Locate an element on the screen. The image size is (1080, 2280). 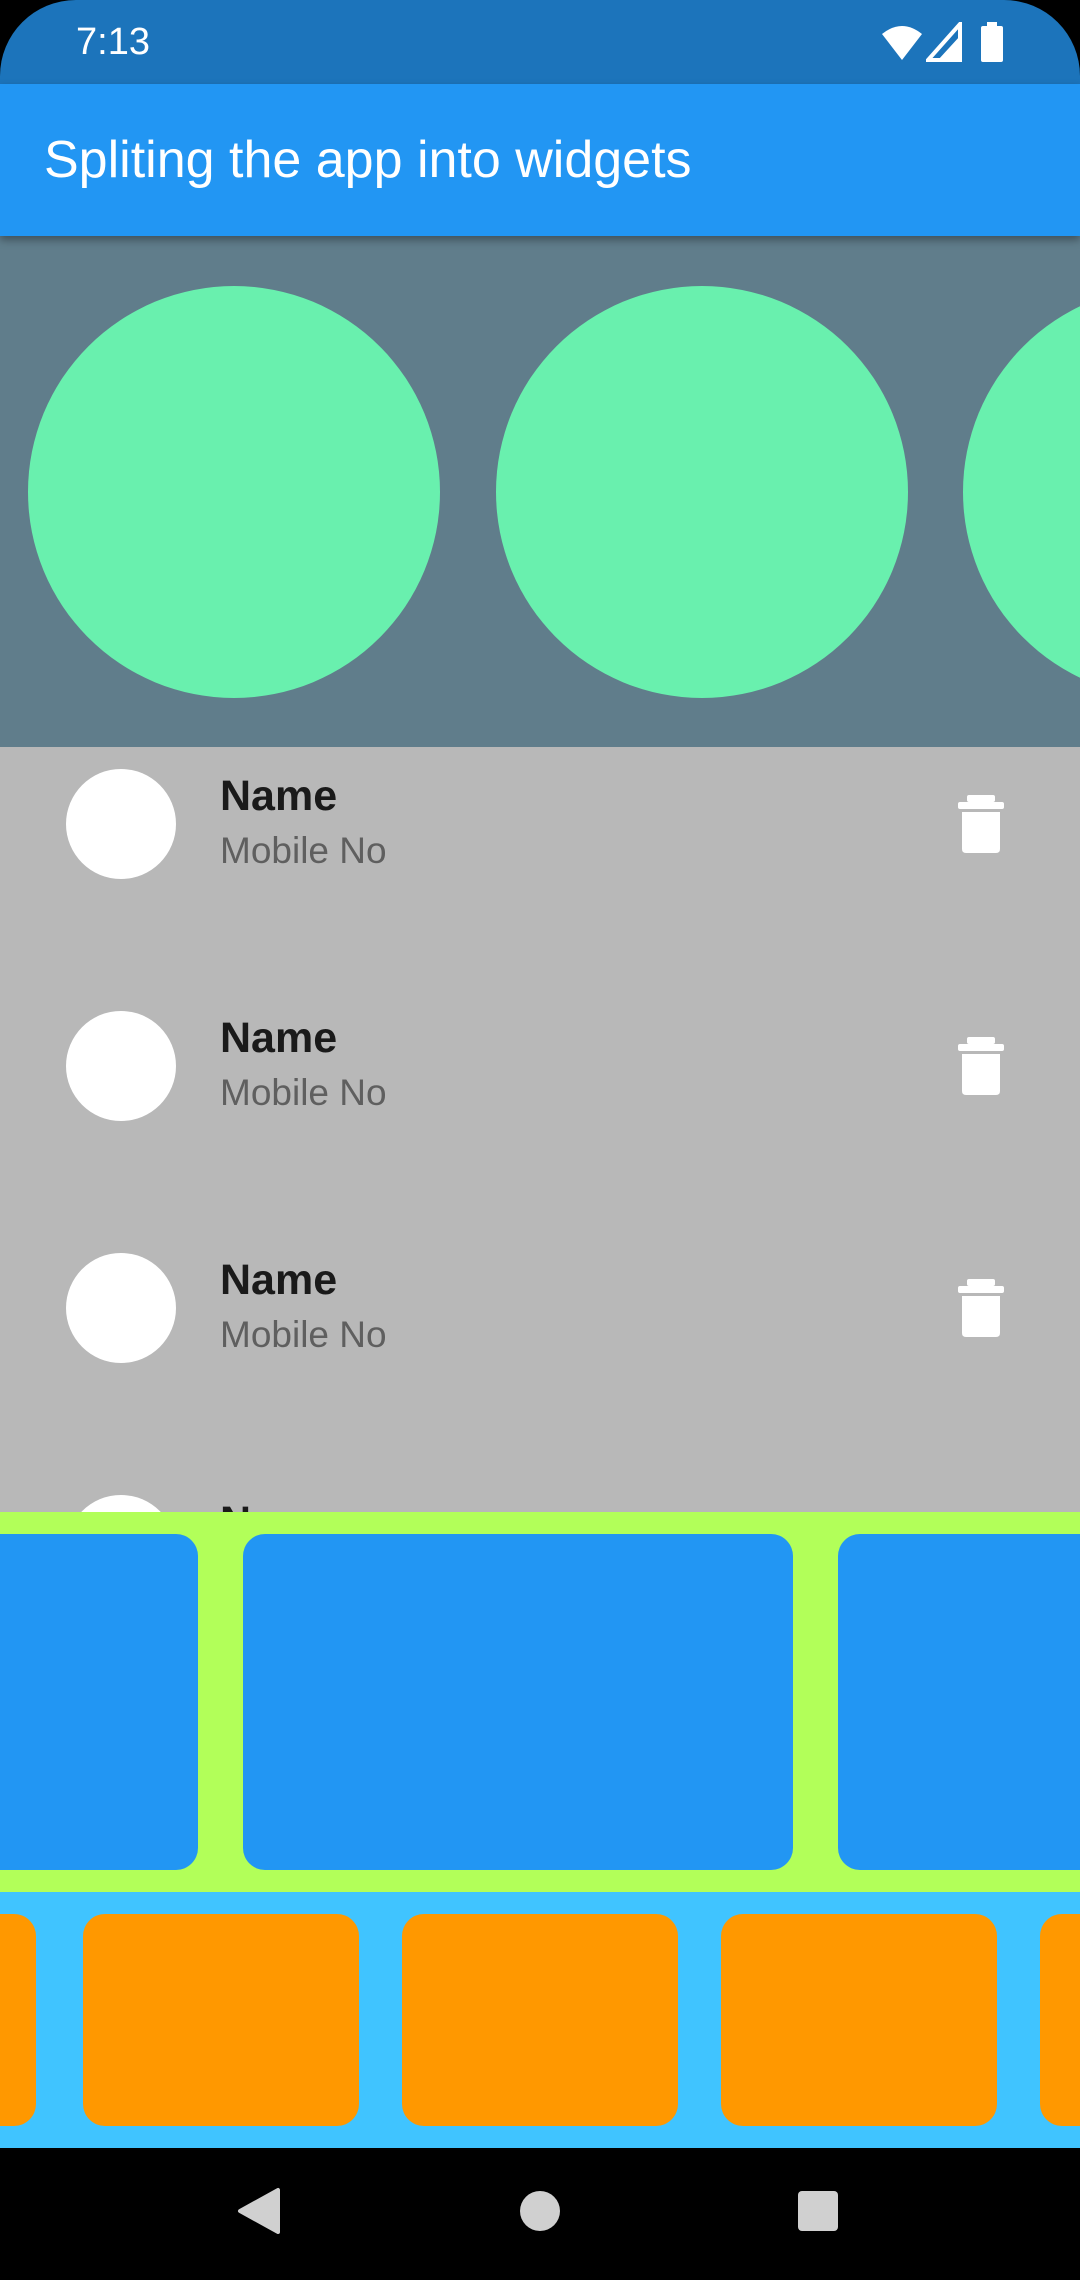
navigation-bar is located at coordinates (540, 2214).